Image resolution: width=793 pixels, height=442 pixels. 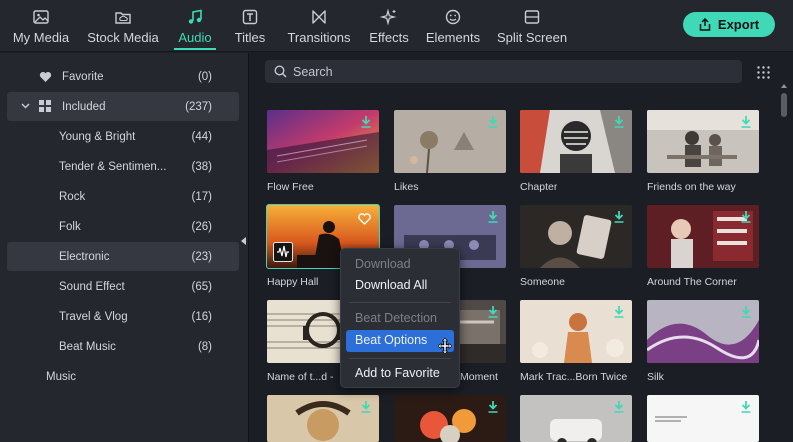 I want to click on menu-item-add-to-favorite: Add to Favorite, so click(x=397, y=373).